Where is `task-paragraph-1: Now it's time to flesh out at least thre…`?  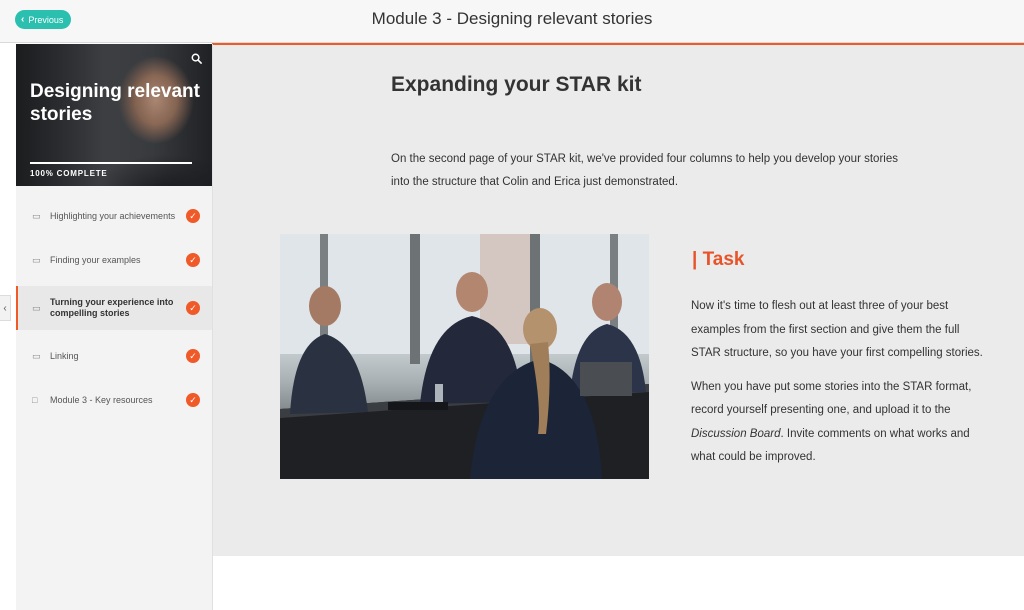
task-paragraph-1: Now it's time to flesh out at least thre… is located at coordinates (837, 329).